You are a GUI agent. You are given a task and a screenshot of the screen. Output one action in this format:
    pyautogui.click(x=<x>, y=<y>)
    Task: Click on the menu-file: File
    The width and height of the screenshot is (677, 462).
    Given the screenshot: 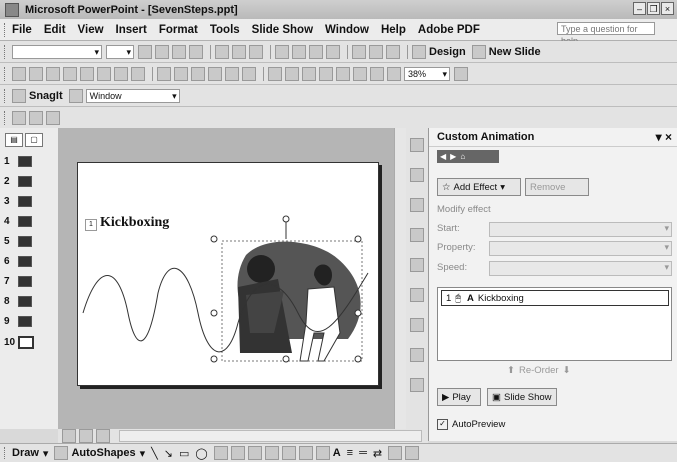 What is the action you would take?
    pyautogui.click(x=22, y=30)
    